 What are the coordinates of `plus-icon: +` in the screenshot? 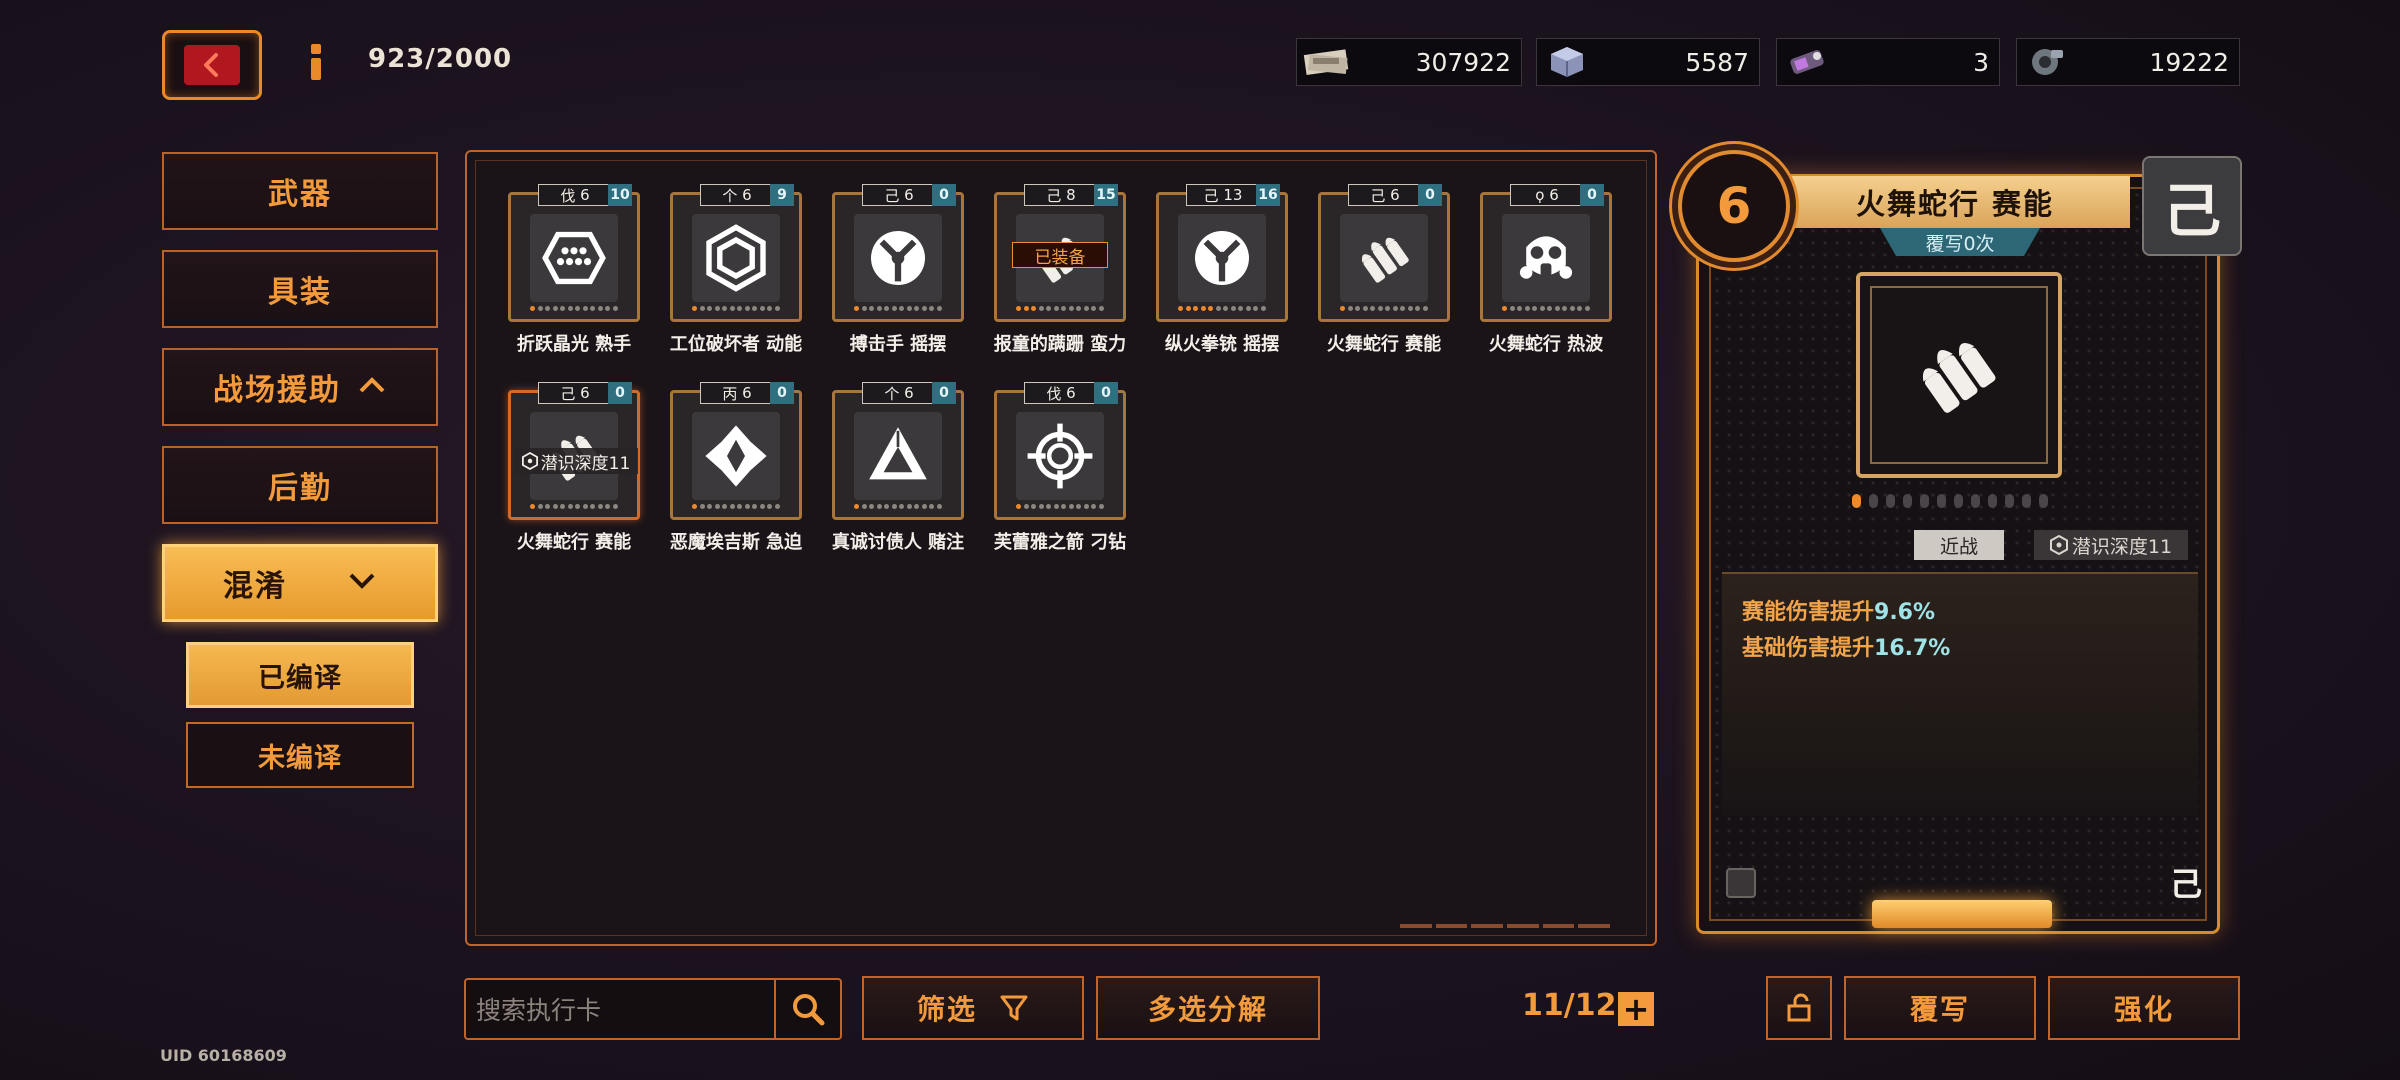 It's located at (1636, 1009).